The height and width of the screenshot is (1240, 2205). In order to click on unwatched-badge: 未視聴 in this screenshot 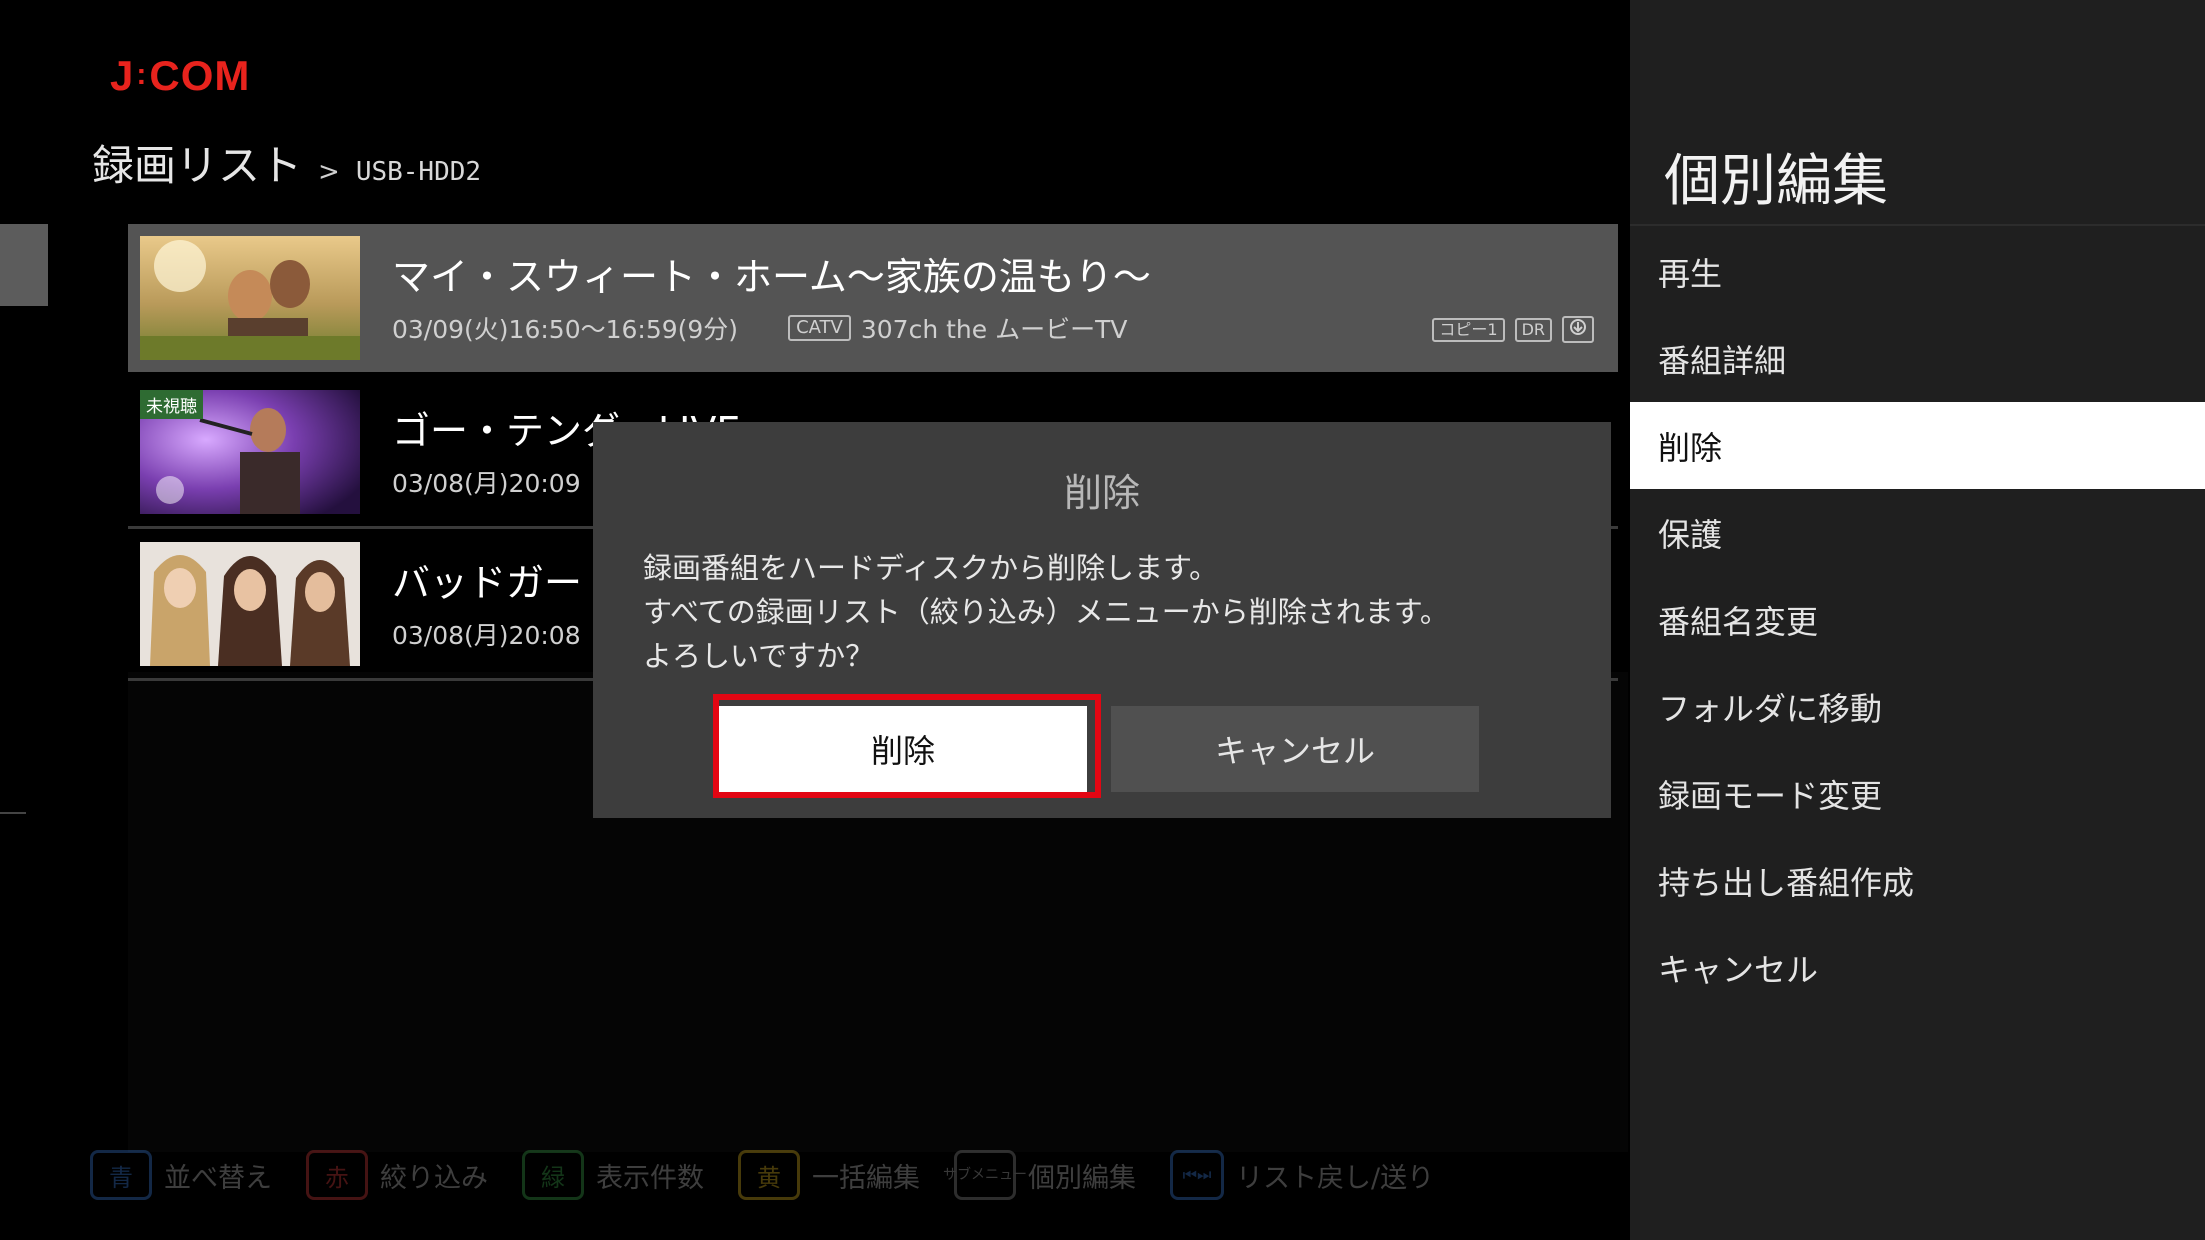, I will do `click(171, 404)`.